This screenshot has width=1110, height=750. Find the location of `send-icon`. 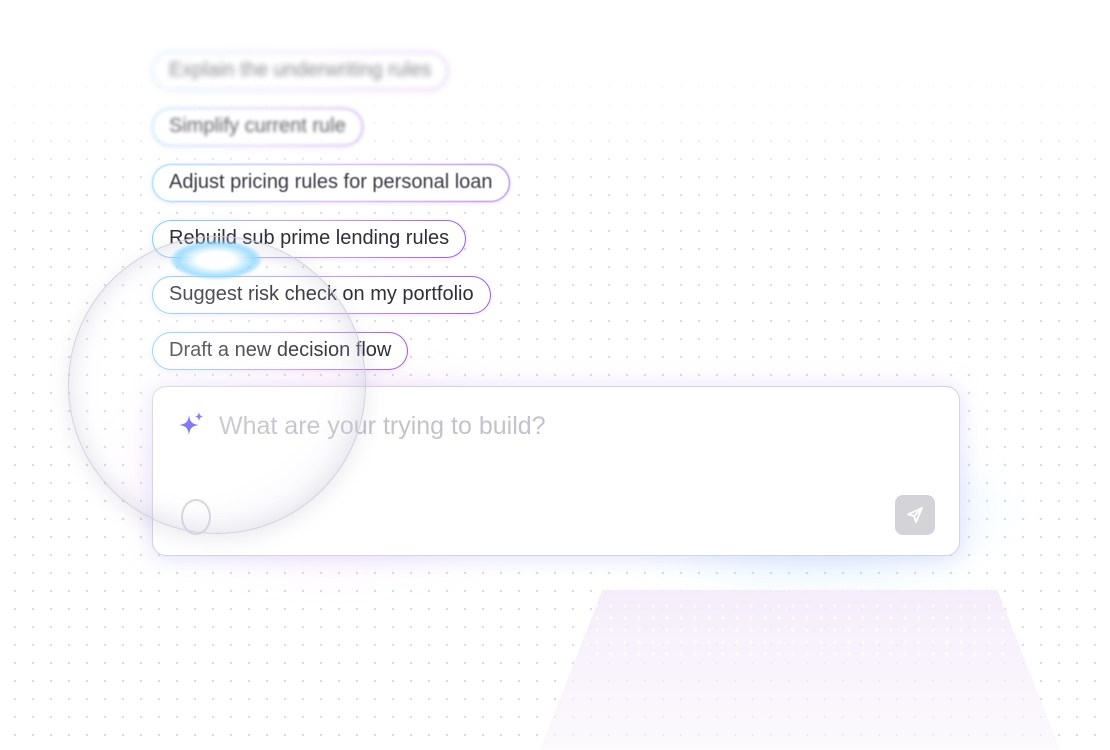

send-icon is located at coordinates (915, 515).